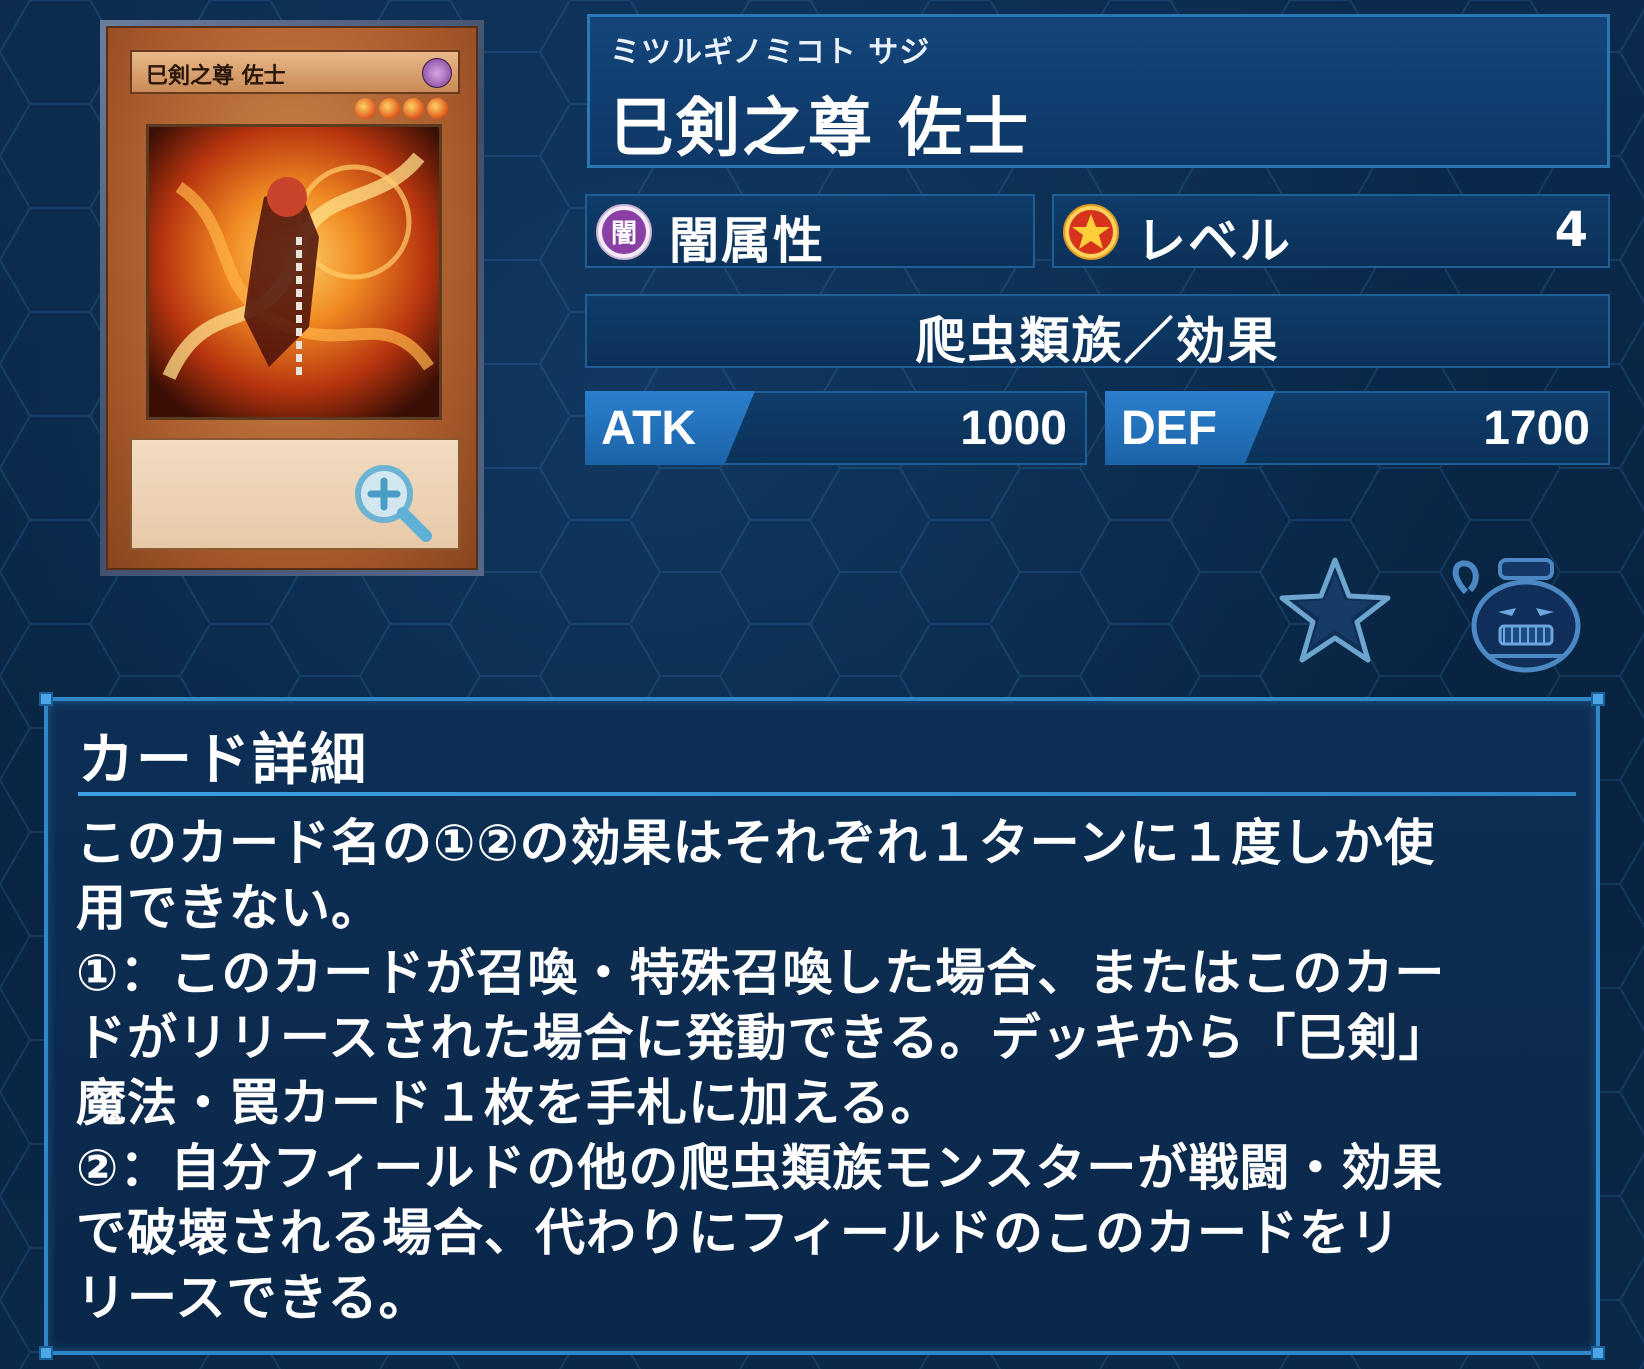  Describe the element at coordinates (756, 843) in the screenshot. I see `effect-line: このカード名の①②の効果はそれぞれ１ターンに１度しか使` at that location.